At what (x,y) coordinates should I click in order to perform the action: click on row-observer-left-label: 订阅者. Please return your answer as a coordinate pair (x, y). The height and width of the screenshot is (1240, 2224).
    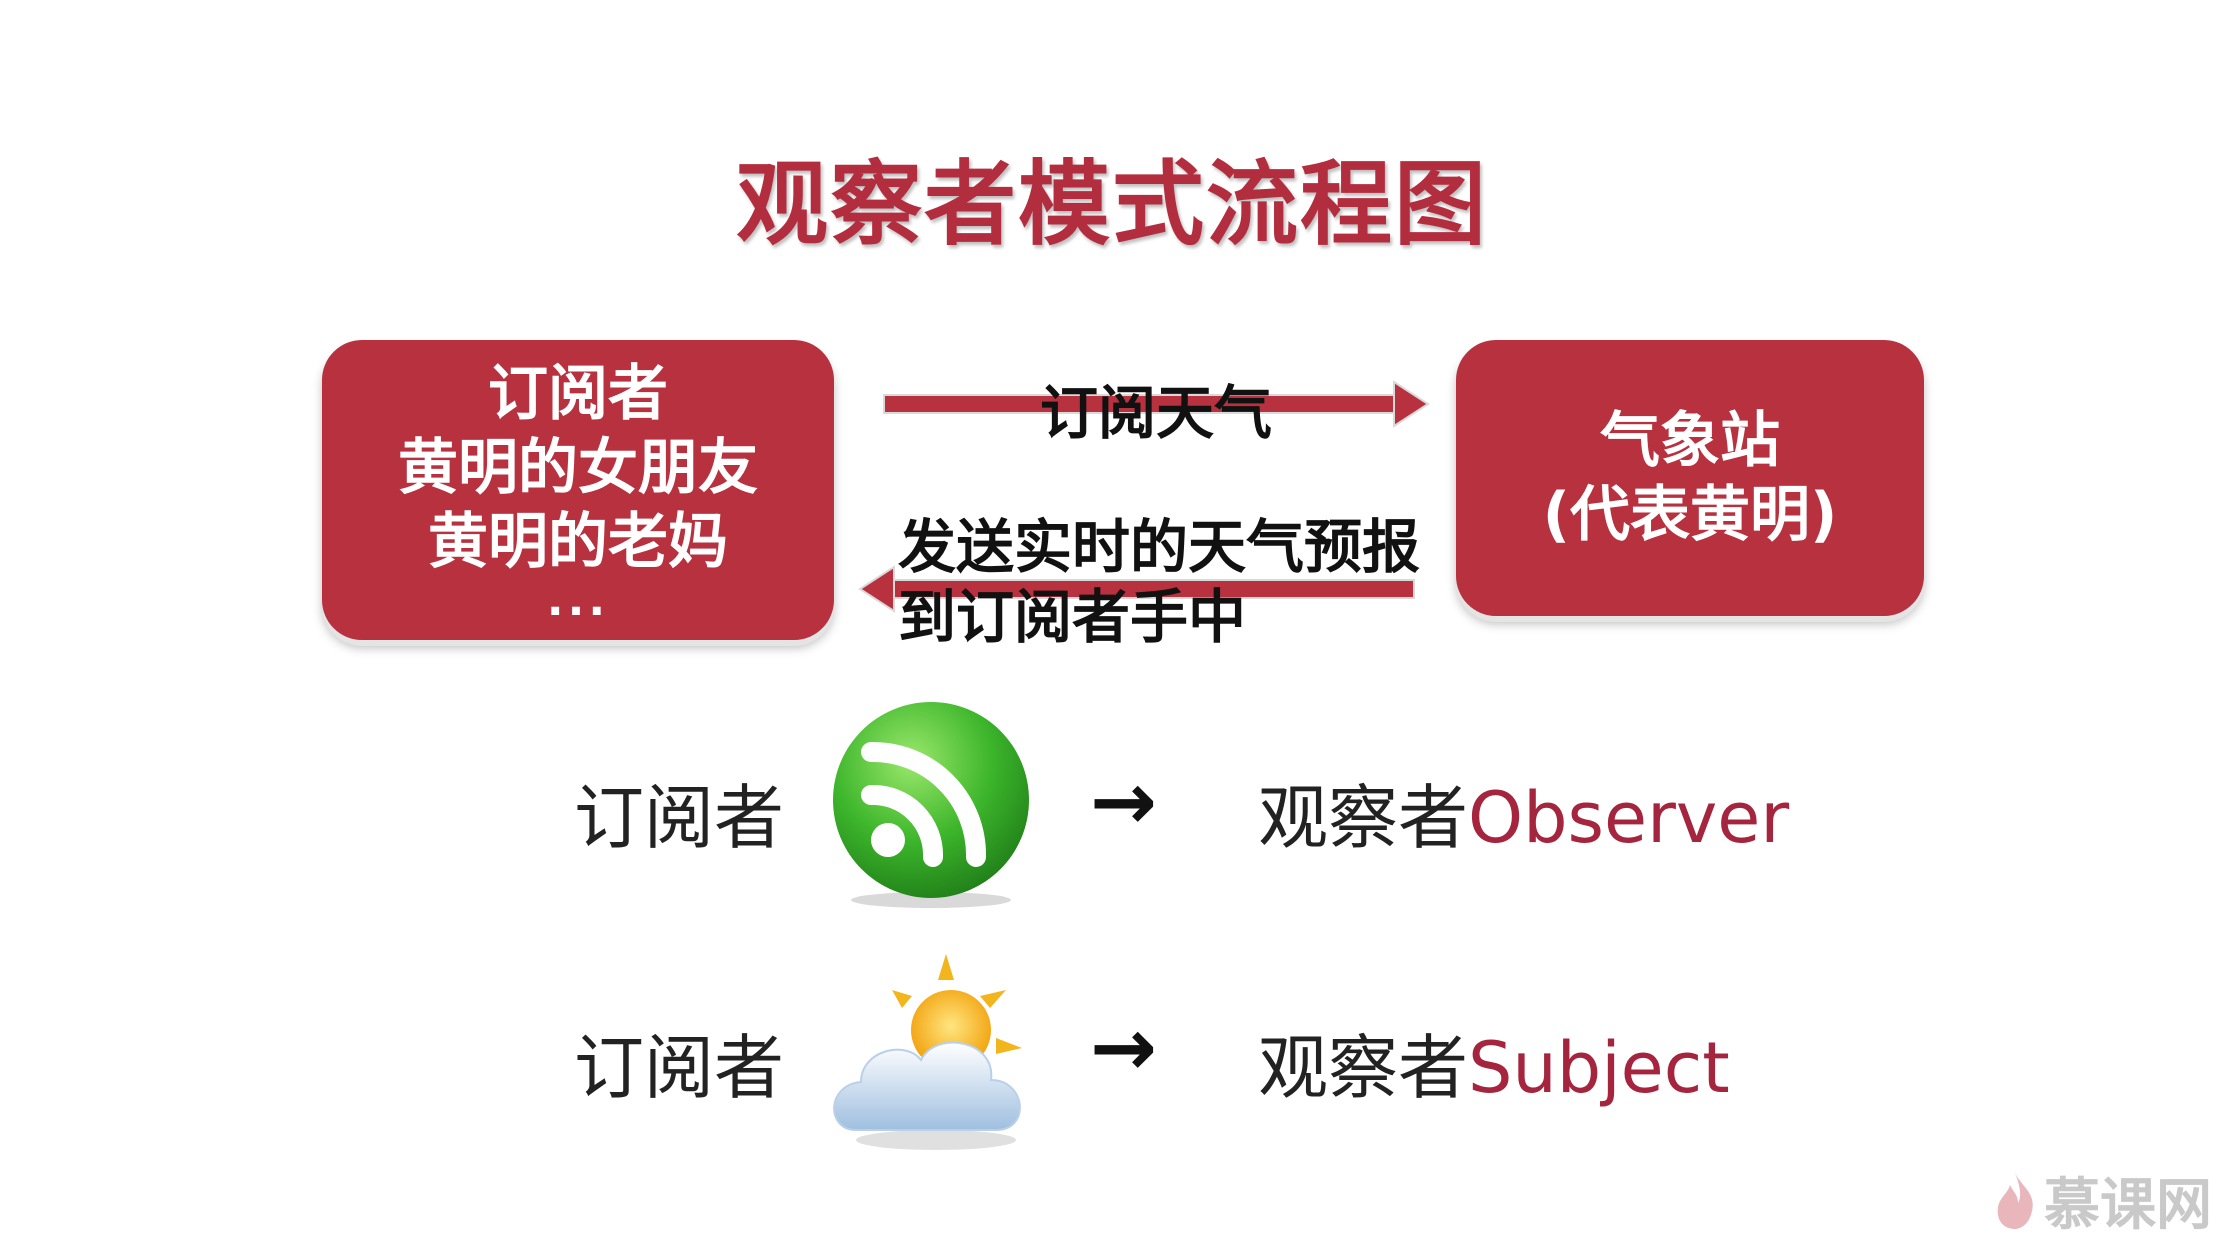
    Looking at the image, I should click on (679, 818).